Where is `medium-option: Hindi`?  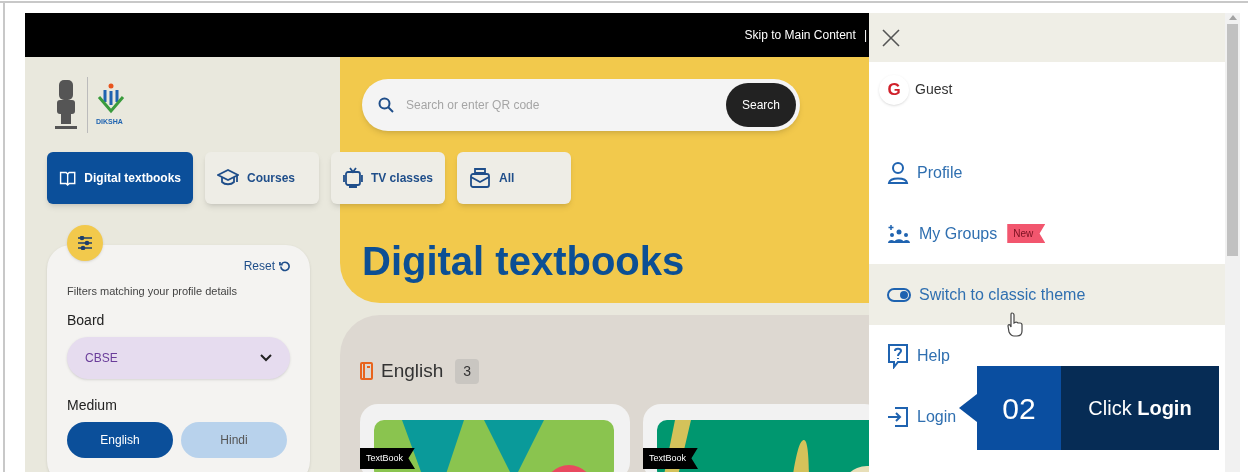
medium-option: Hindi is located at coordinates (234, 439).